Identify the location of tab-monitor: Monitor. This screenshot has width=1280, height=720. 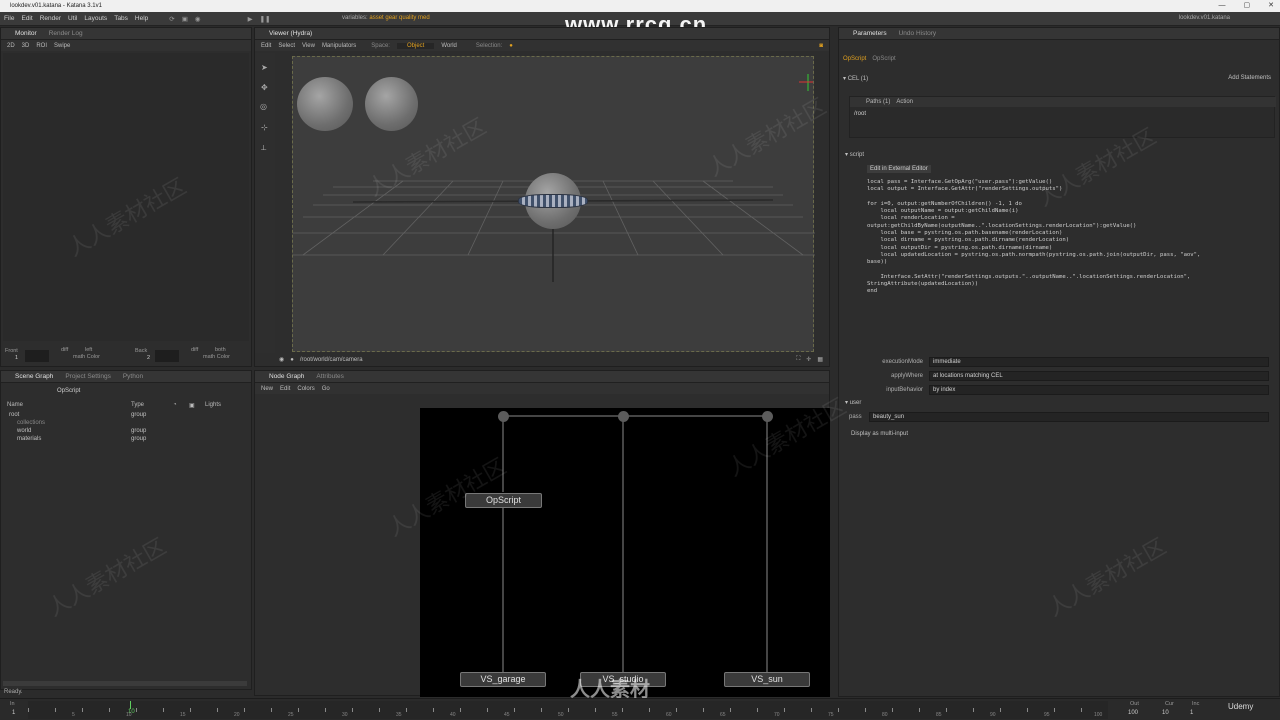
(26, 33).